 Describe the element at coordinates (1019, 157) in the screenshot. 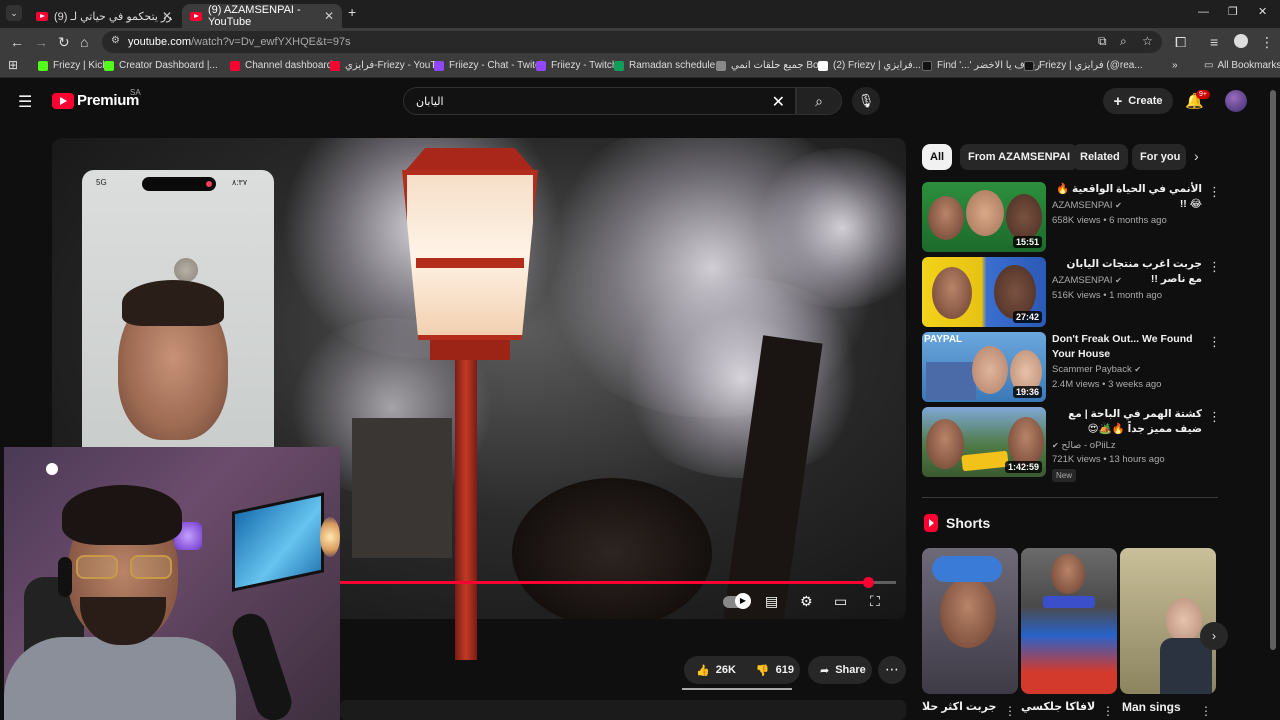

I see `chip-from-channel: From AZAMSENPAI` at that location.